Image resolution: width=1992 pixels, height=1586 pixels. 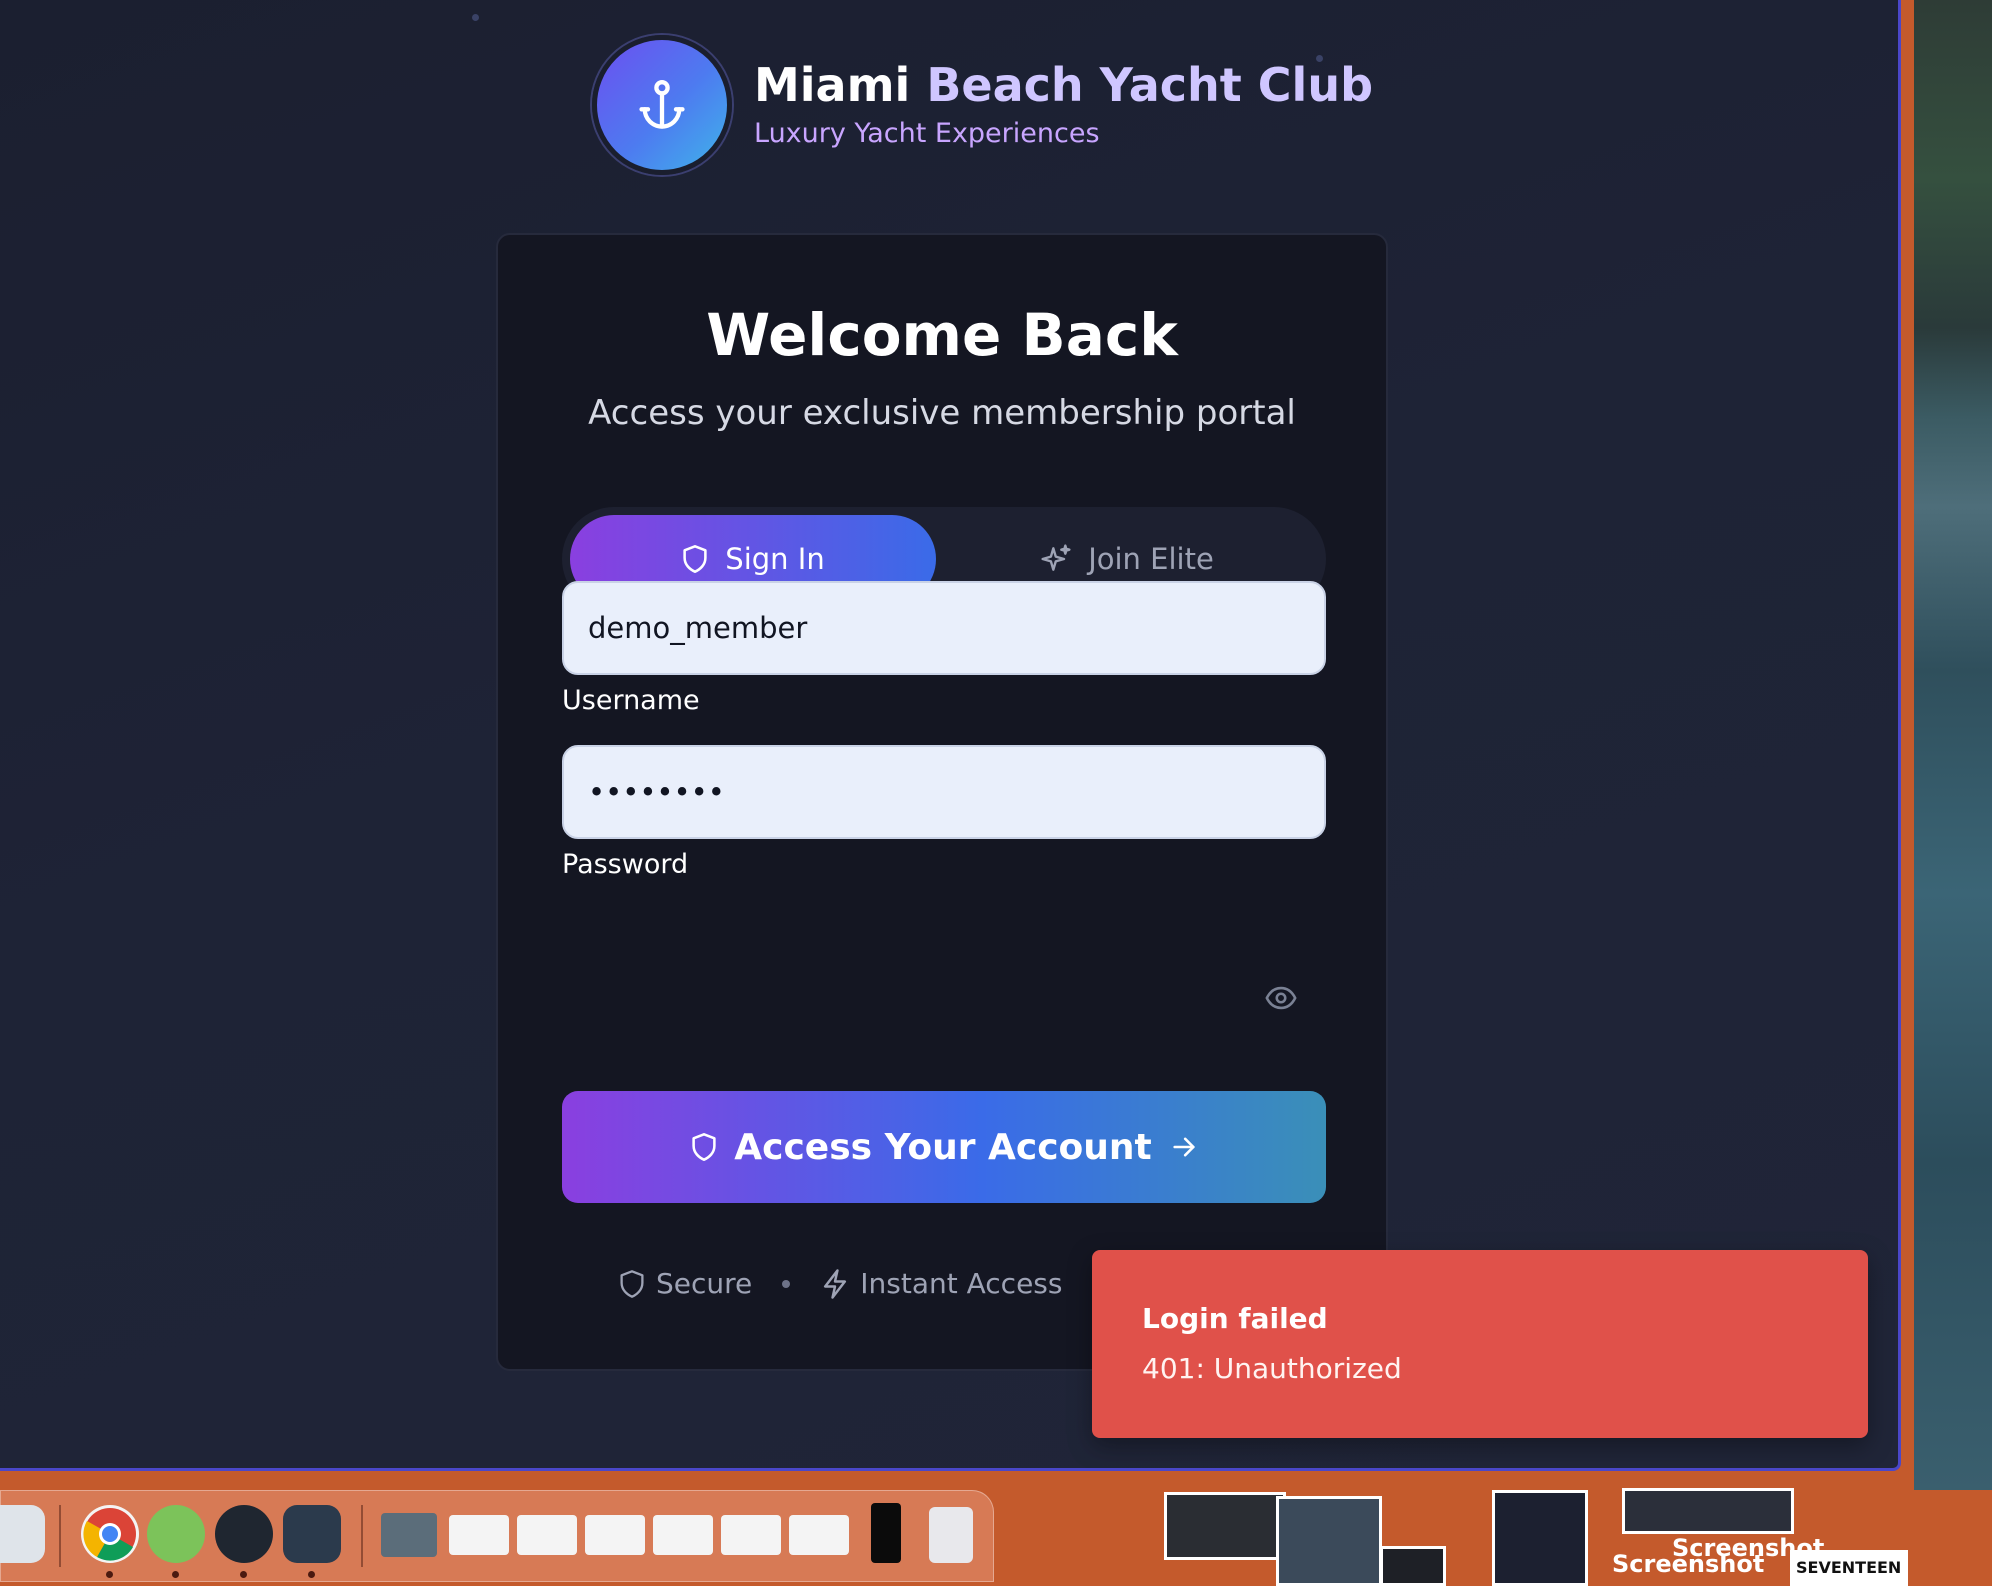 I want to click on access-account-label: Access Your Account, so click(x=943, y=1147).